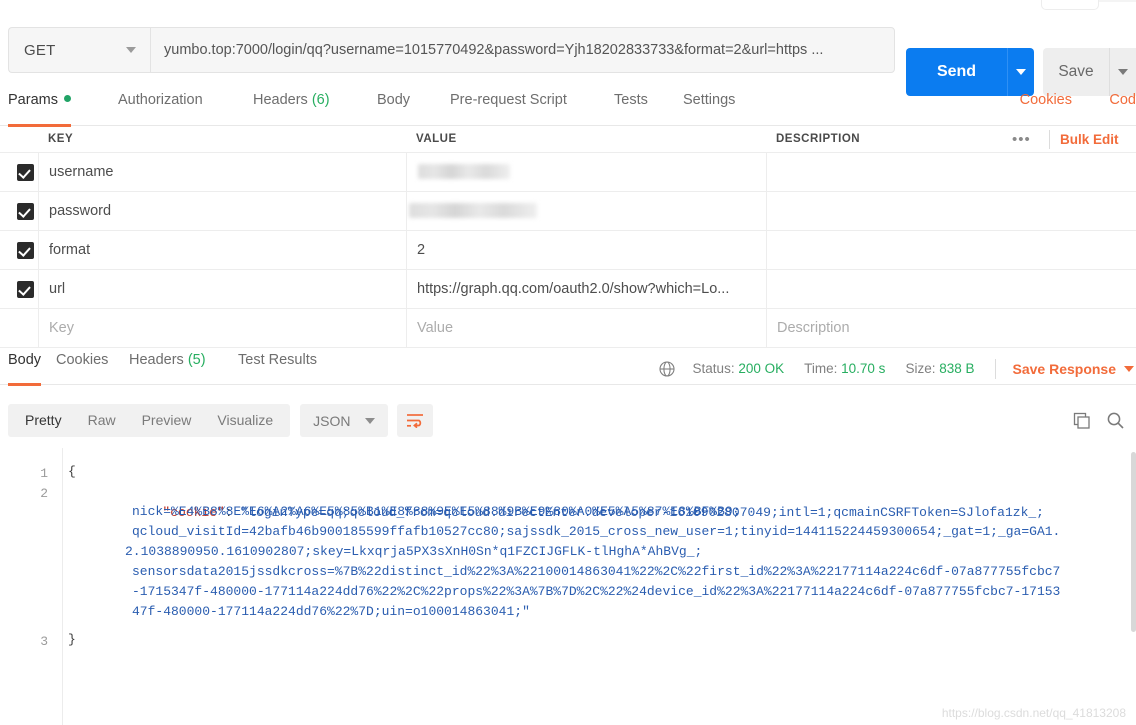  Describe the element at coordinates (1021, 140) in the screenshot. I see `more-options-icon: •••` at that location.